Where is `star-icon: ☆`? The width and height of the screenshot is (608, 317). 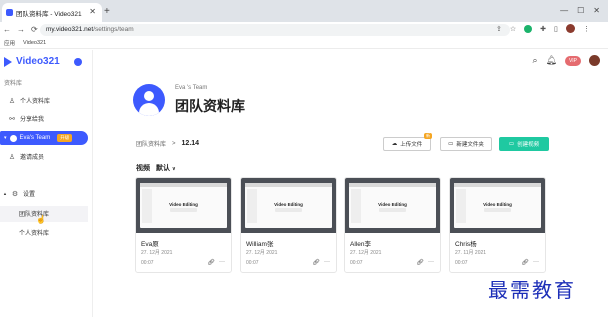 star-icon: ☆ is located at coordinates (513, 29).